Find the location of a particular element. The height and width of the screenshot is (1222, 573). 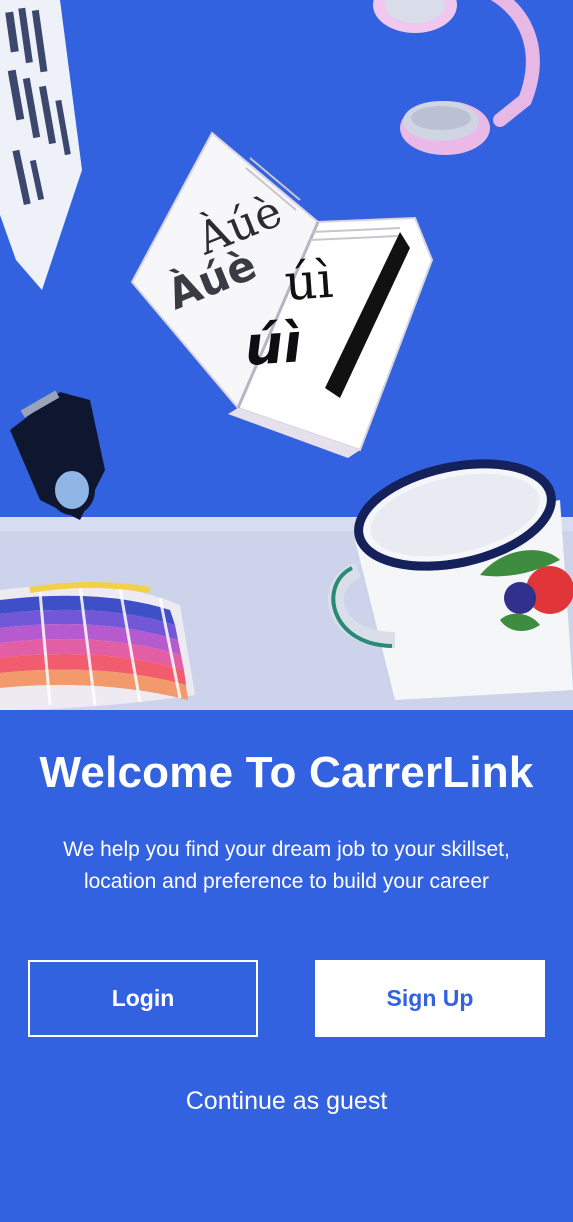

open-book: Àúè úì Àúè úì is located at coordinates (282, 294).